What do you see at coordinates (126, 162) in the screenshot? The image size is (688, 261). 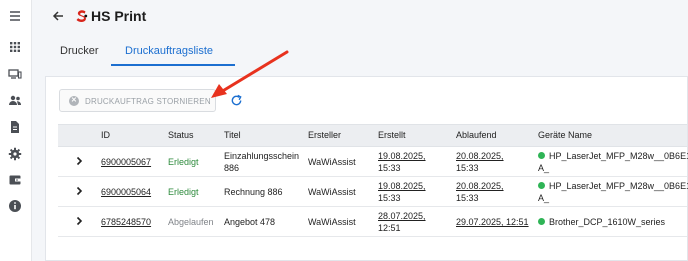 I see `job-id-link: 6900005067` at bounding box center [126, 162].